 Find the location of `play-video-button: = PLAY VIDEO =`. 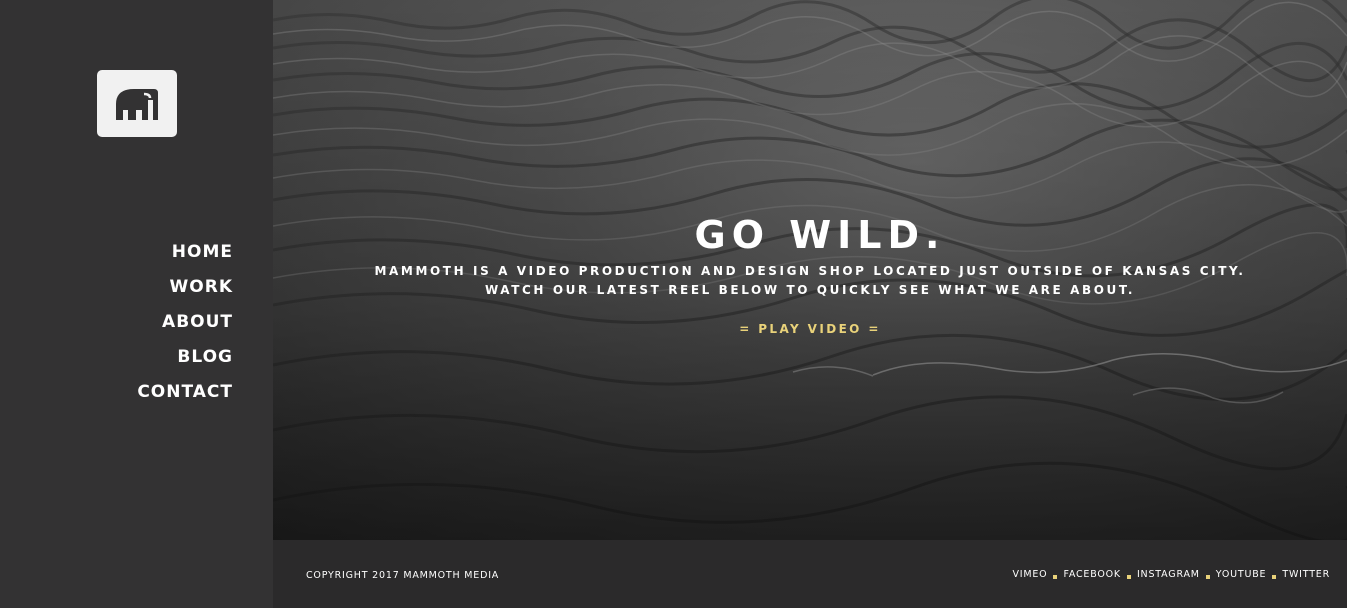

play-video-button: = PLAY VIDEO = is located at coordinates (810, 329).